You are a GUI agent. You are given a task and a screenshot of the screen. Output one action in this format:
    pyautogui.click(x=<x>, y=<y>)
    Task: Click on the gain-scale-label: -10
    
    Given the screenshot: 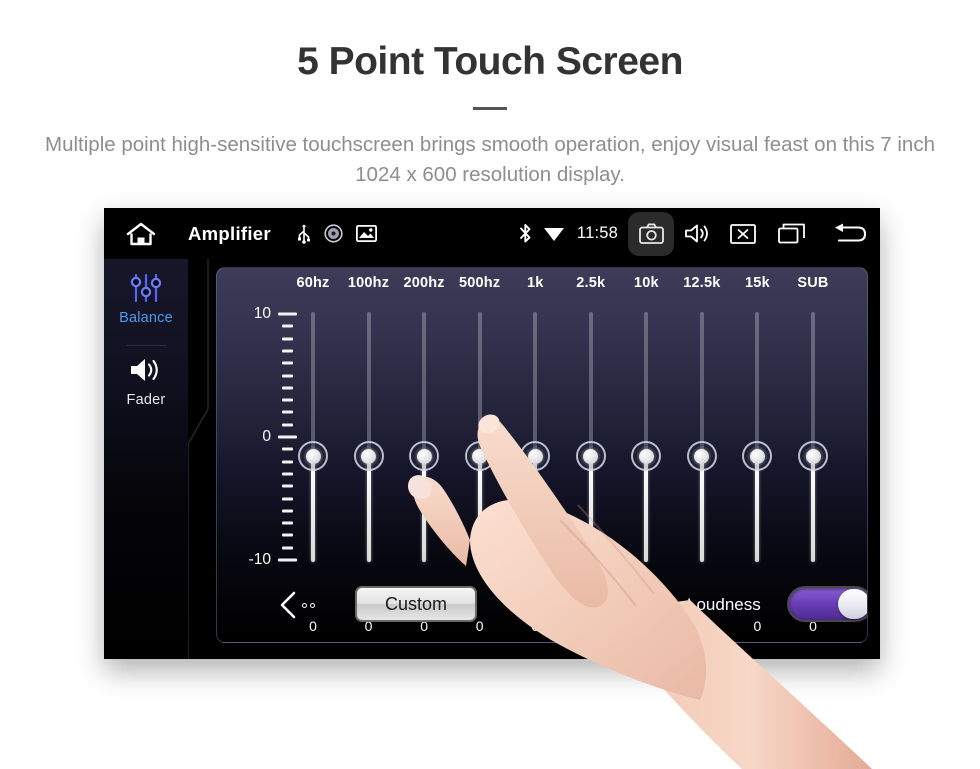 What is the action you would take?
    pyautogui.click(x=259, y=559)
    